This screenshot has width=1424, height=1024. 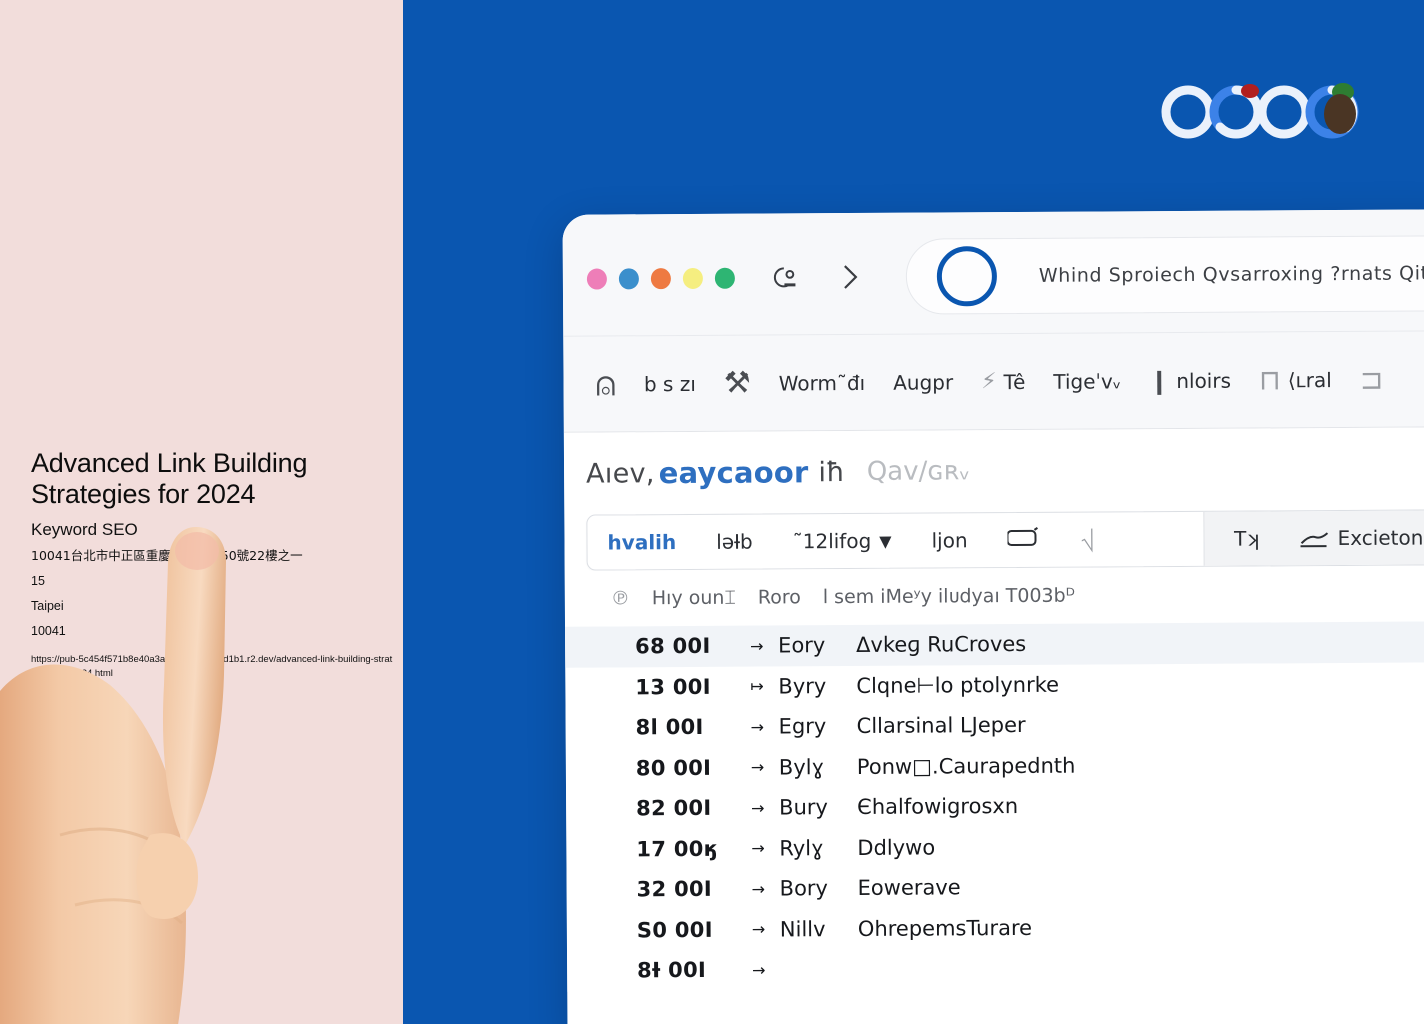 I want to click on filter-item-bubble, so click(x=1025, y=540).